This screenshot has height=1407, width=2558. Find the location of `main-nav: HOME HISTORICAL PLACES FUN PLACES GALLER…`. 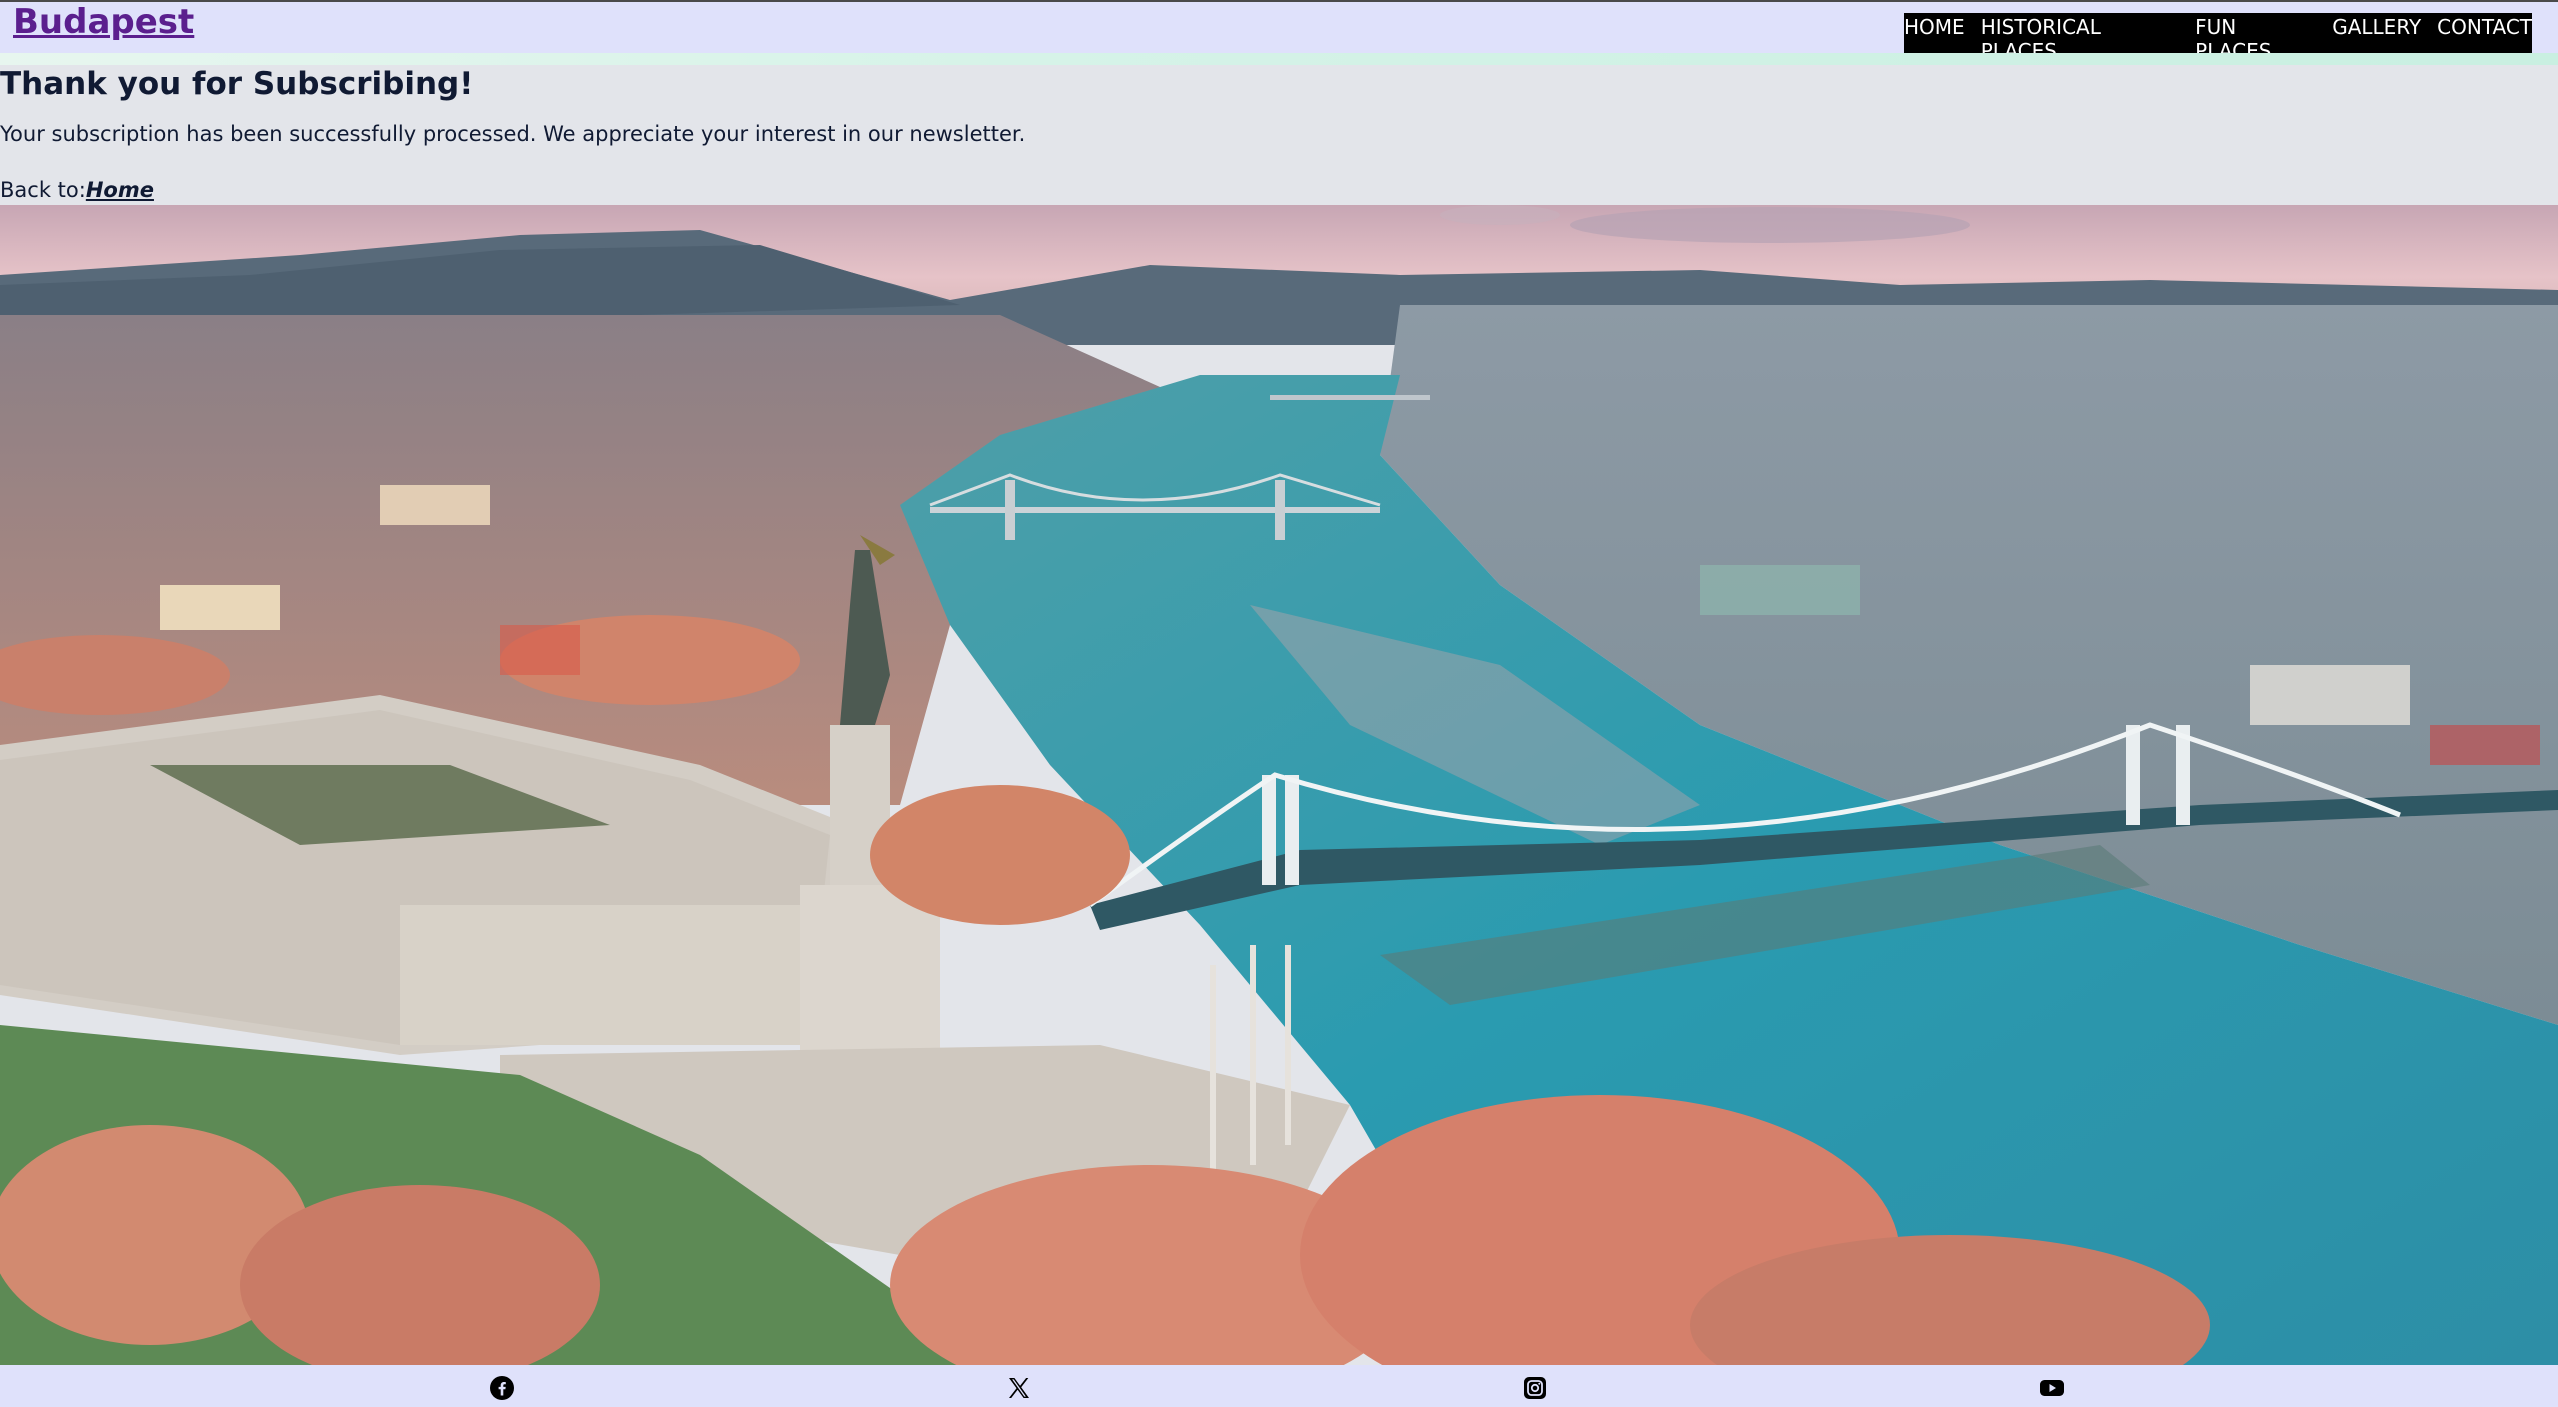

main-nav: HOME HISTORICAL PLACES FUN PLACES GALLER… is located at coordinates (2218, 38).